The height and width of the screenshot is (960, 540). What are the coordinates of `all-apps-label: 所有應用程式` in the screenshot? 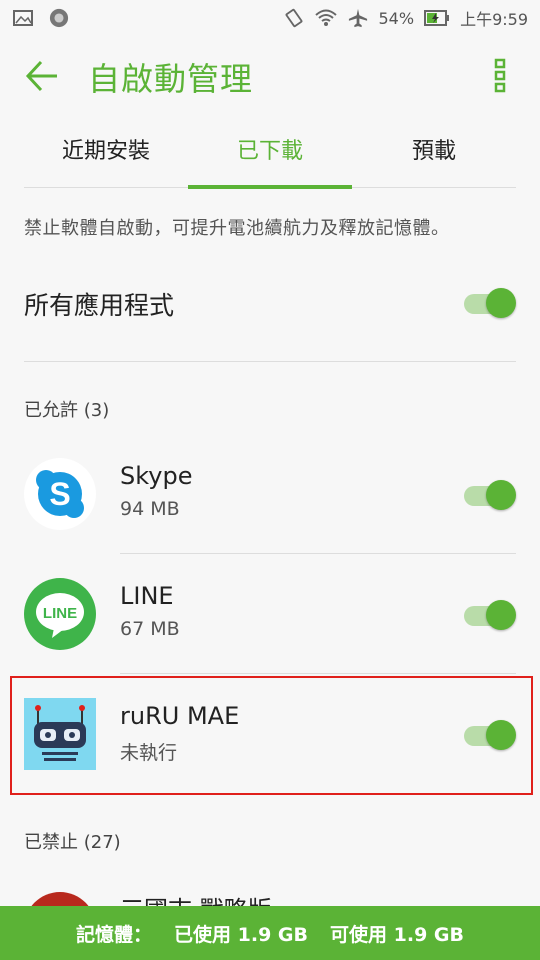 It's located at (99, 305).